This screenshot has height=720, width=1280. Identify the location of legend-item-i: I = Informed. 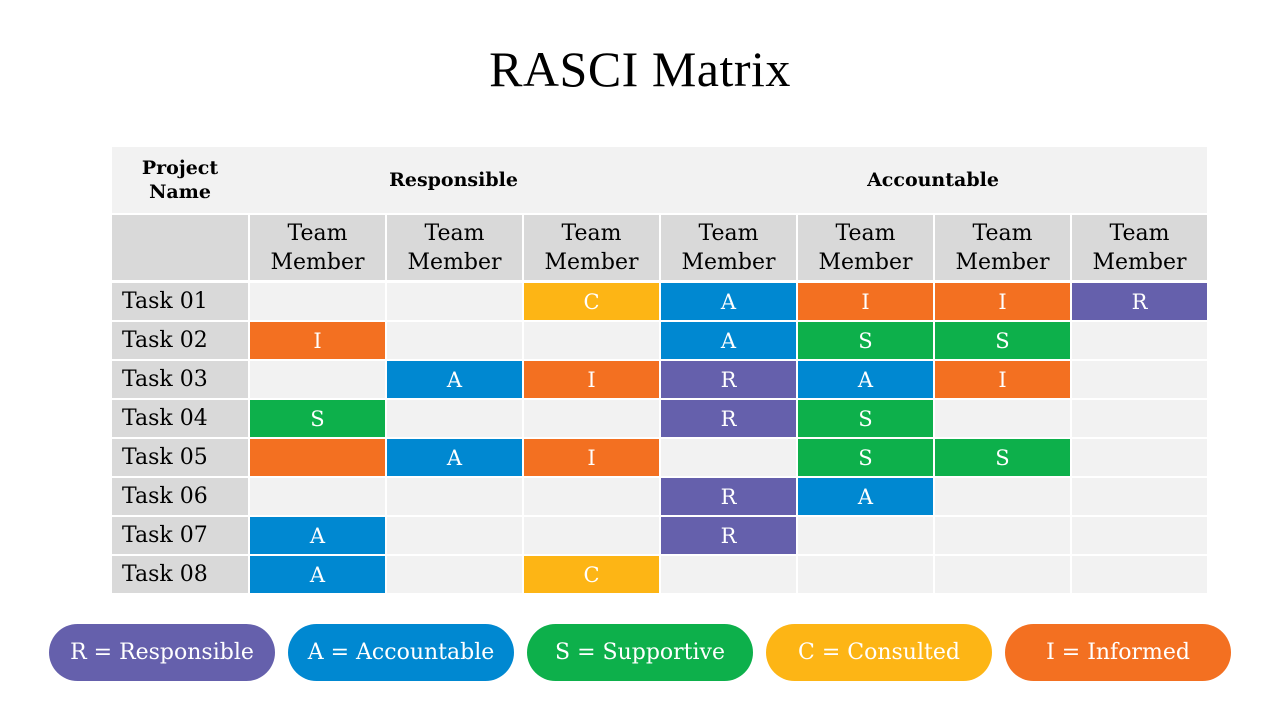
(1118, 652).